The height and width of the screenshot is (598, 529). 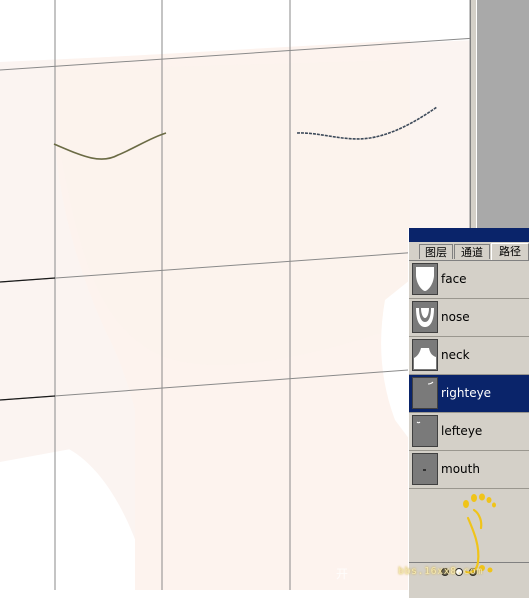 What do you see at coordinates (462, 431) in the screenshot?
I see `path-label: lefteye` at bounding box center [462, 431].